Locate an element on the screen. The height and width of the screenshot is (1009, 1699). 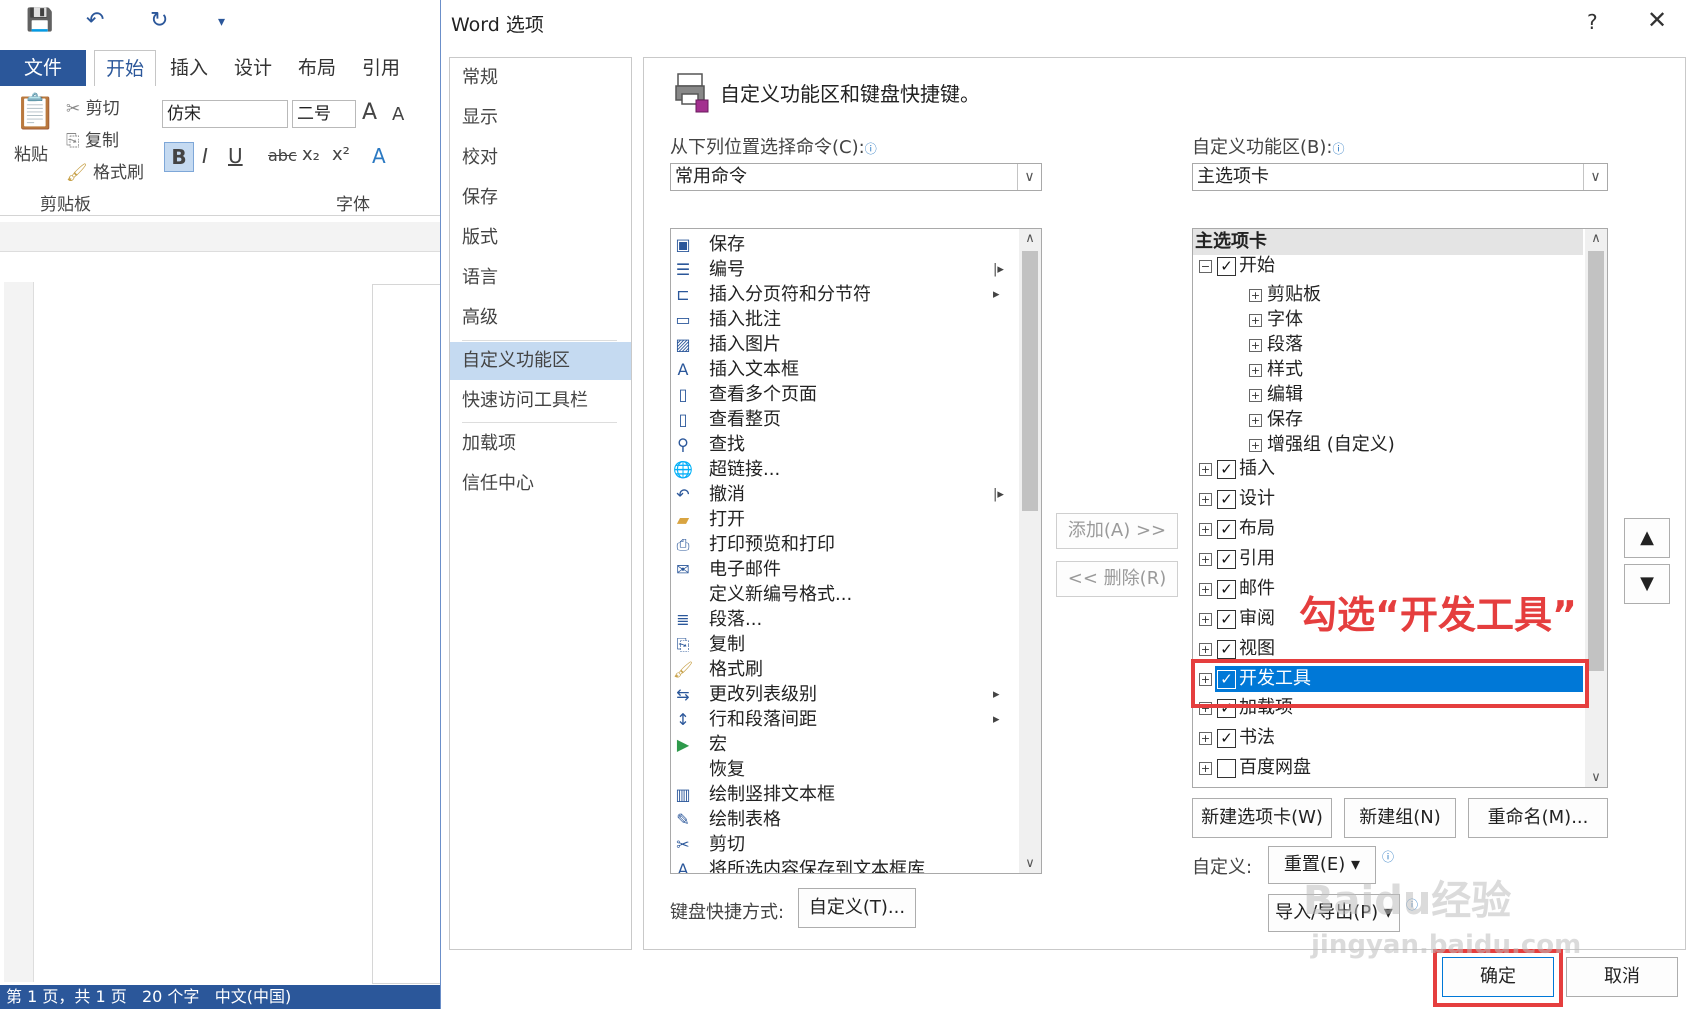
page-count: 第 1 页，共 1 页 is located at coordinates (66, 996).